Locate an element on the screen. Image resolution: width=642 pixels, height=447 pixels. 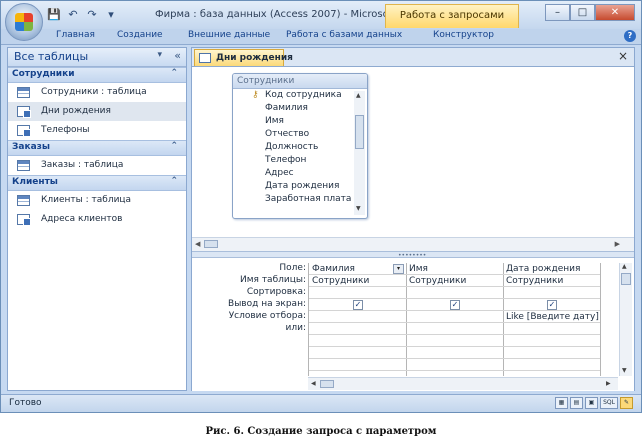
office-logo-icon is located at coordinates (24, 22).